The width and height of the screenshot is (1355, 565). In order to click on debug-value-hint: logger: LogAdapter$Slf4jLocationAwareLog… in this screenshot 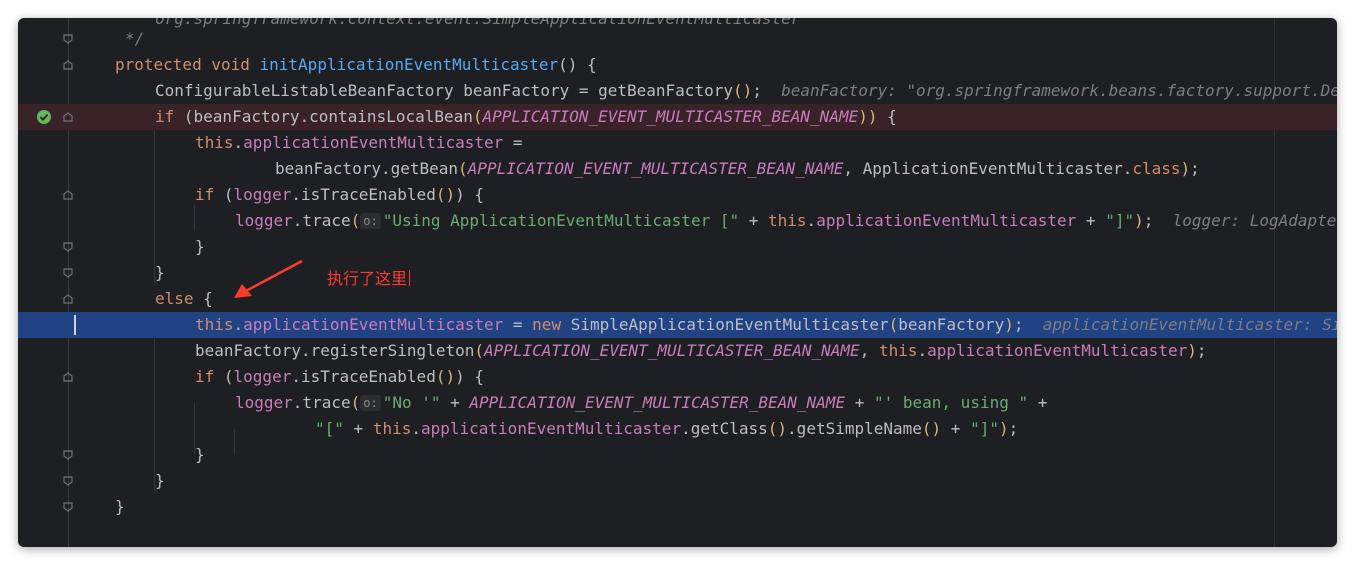, I will do `click(1254, 220)`.